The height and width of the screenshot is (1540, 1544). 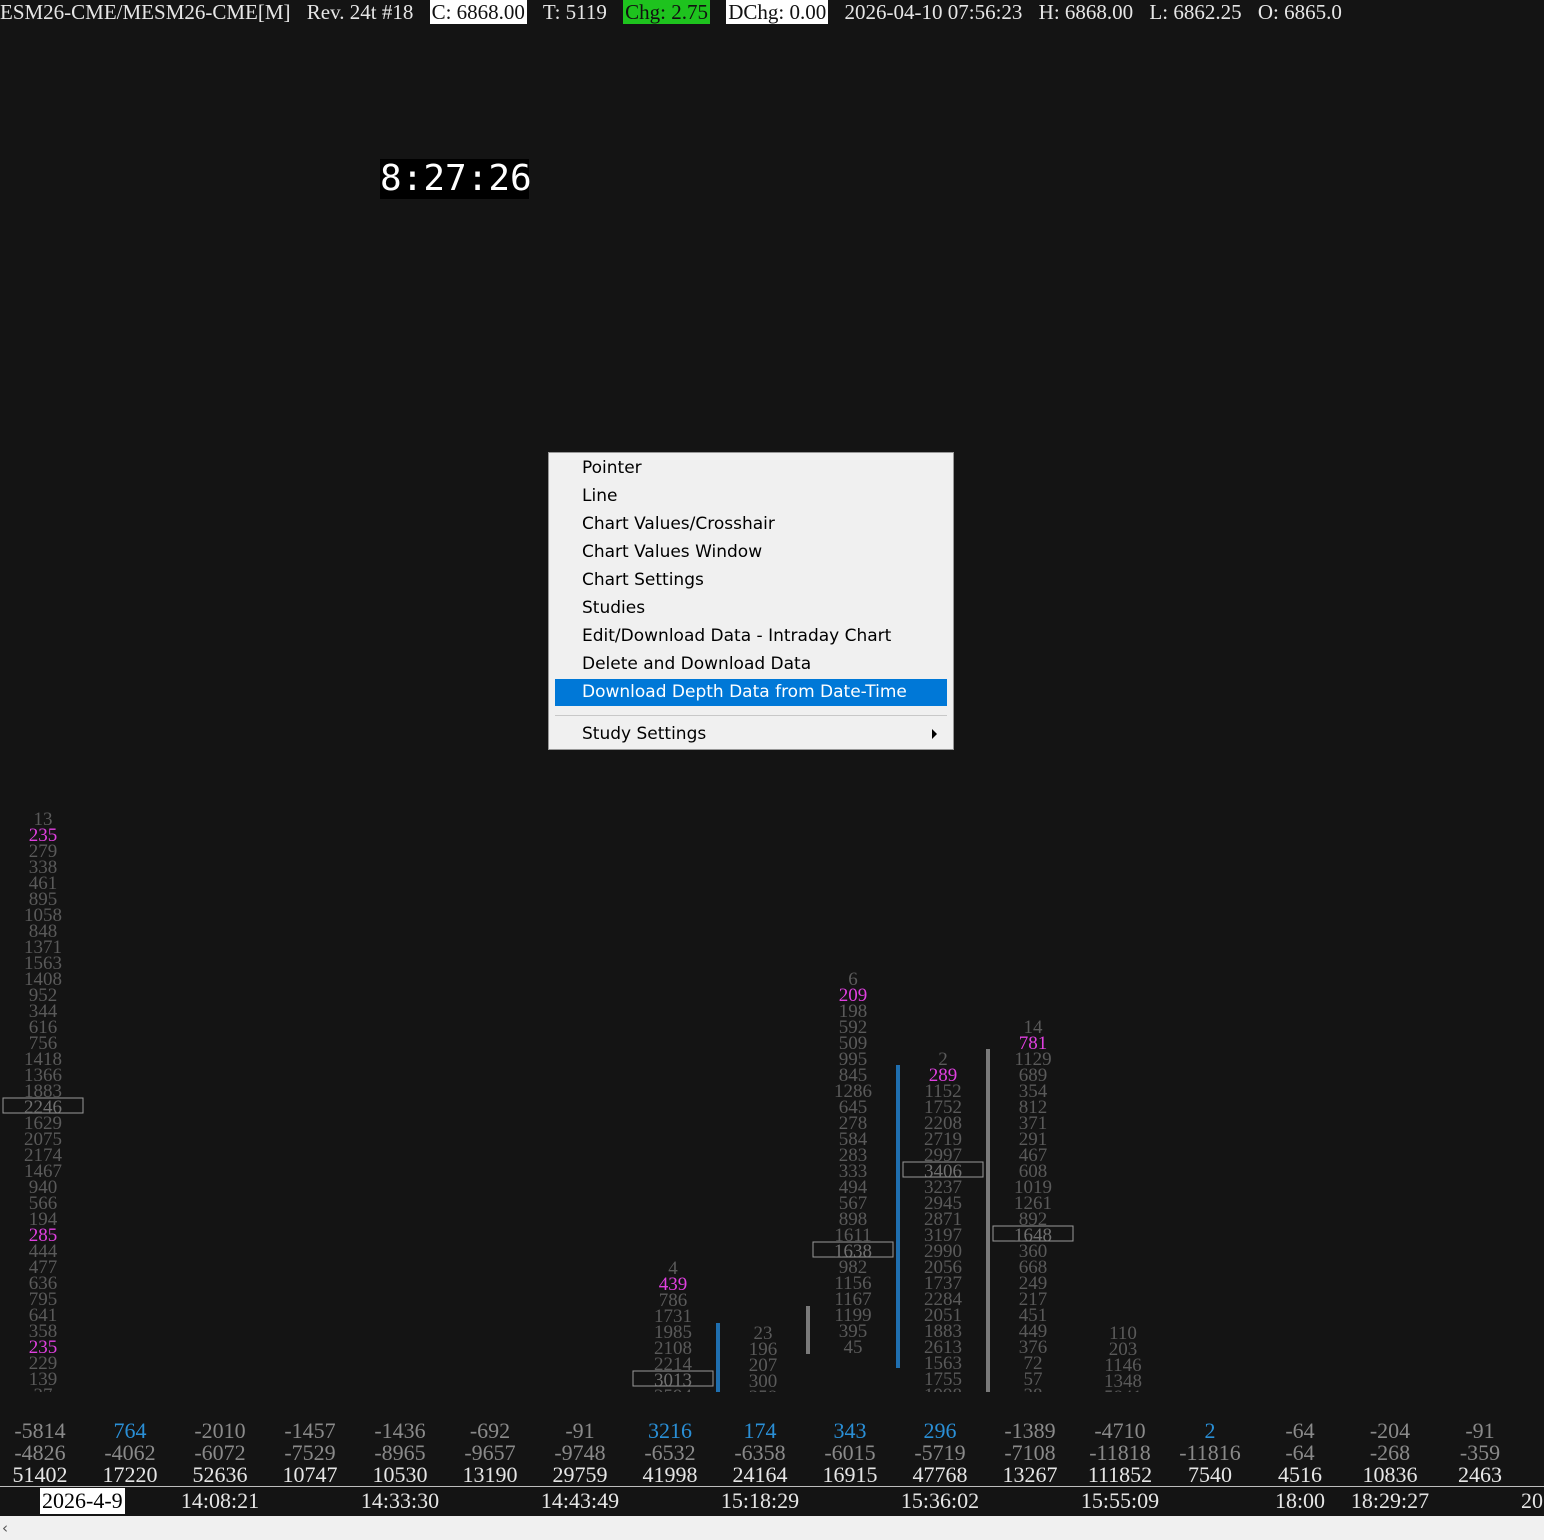 I want to click on stat-cell-row2: -11818, so click(x=1120, y=1452).